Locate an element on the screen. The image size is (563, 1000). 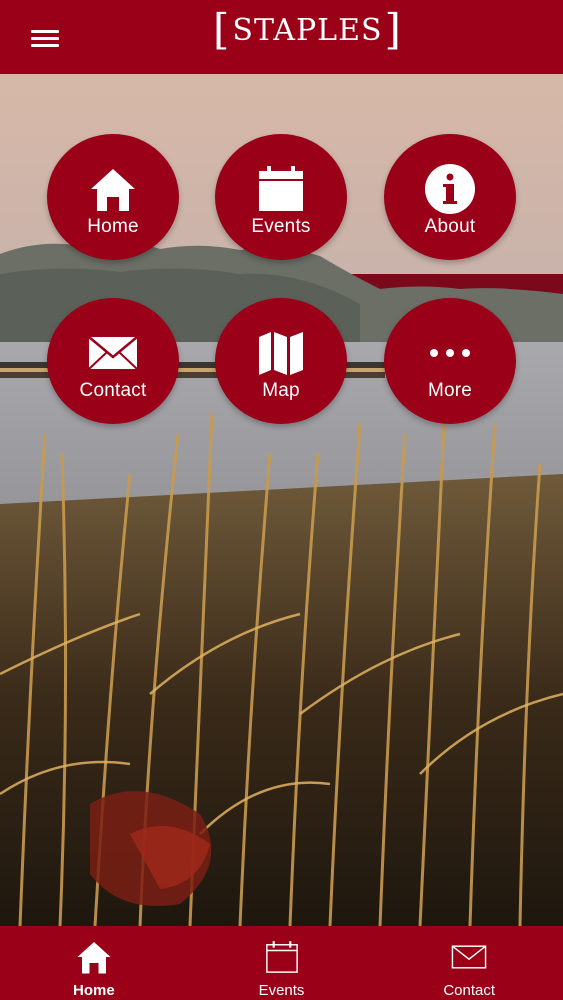
tile-label: About is located at coordinates (450, 226).